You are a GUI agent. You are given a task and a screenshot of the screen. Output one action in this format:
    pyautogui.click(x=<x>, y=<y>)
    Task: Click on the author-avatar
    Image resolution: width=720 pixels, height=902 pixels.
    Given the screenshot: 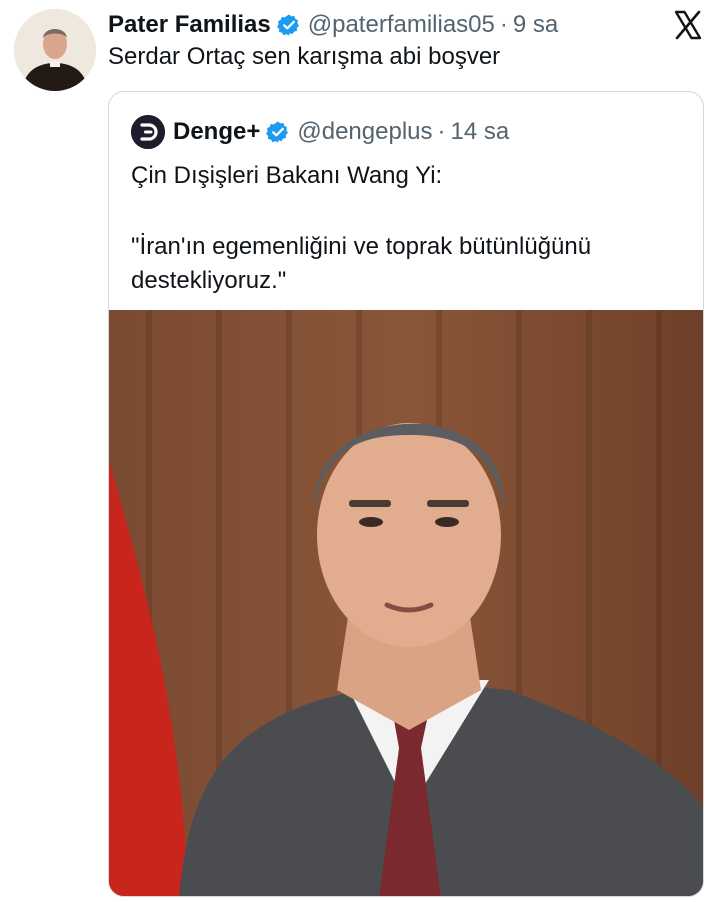 What is the action you would take?
    pyautogui.click(x=55, y=50)
    